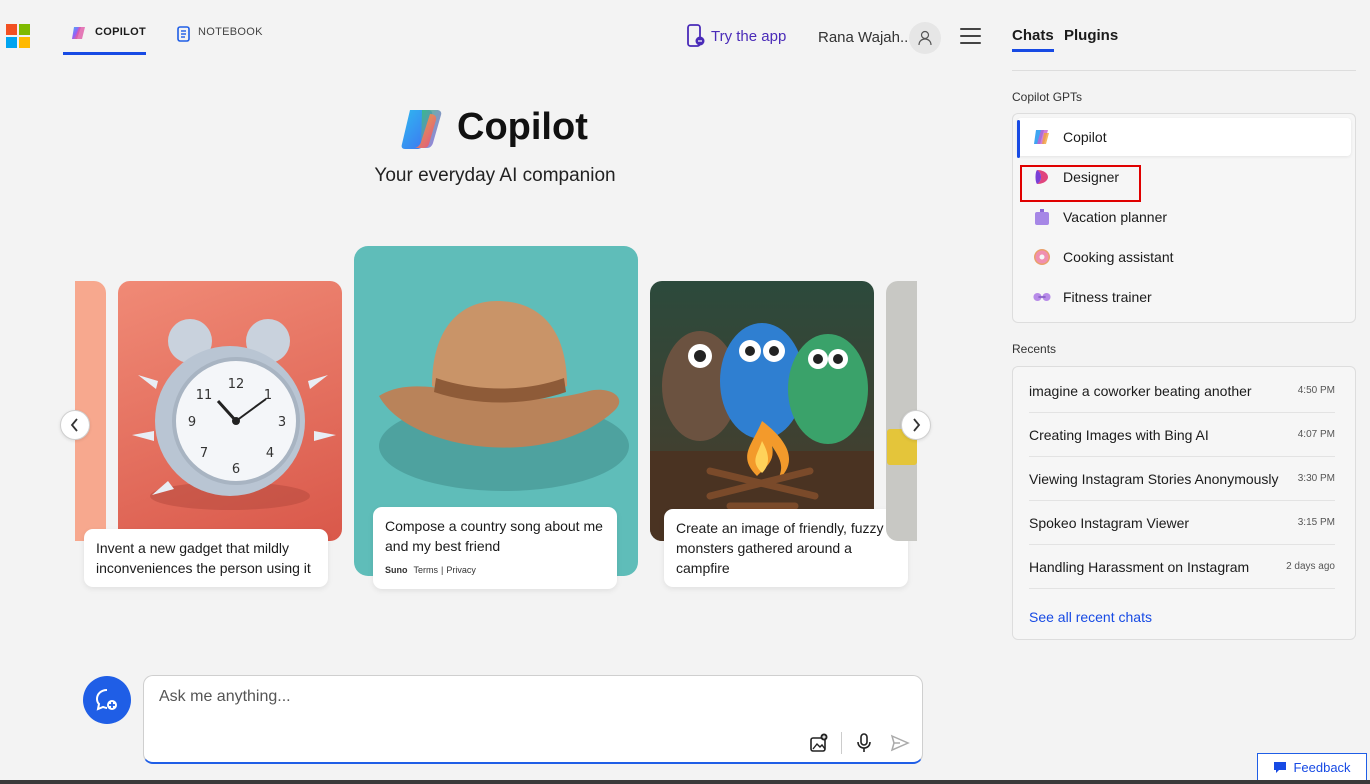 The image size is (1370, 784). I want to click on recent-chat-title: Viewing Instagram Stories Anonymously, so click(1154, 478).